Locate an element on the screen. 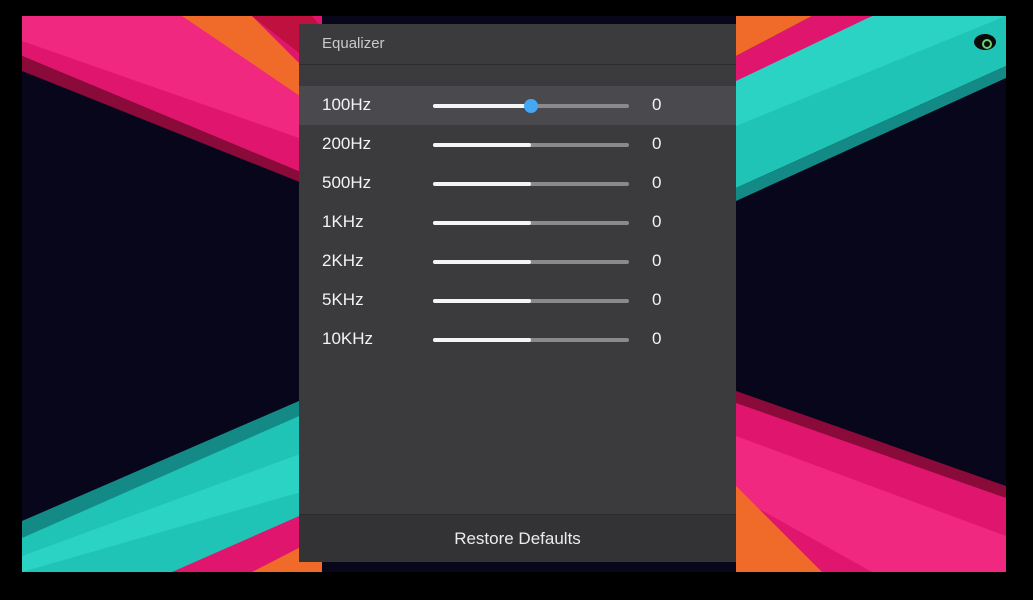 Image resolution: width=1033 pixels, height=600 pixels. eq-band-2khz: 2KHz 0 is located at coordinates (517, 261).